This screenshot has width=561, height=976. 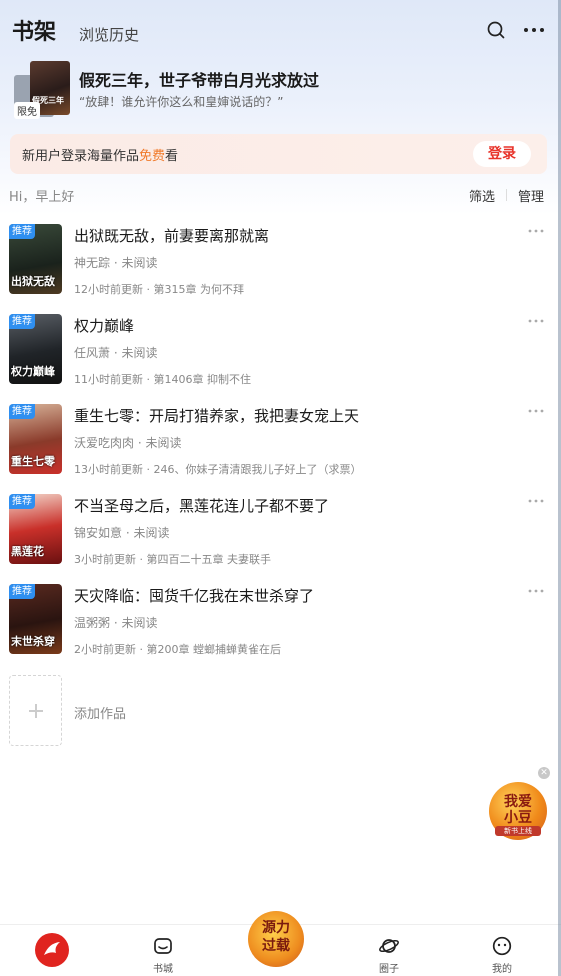 What do you see at coordinates (100, 156) in the screenshot?
I see `login-banner-text: 新用户登录海量作品免费看` at bounding box center [100, 156].